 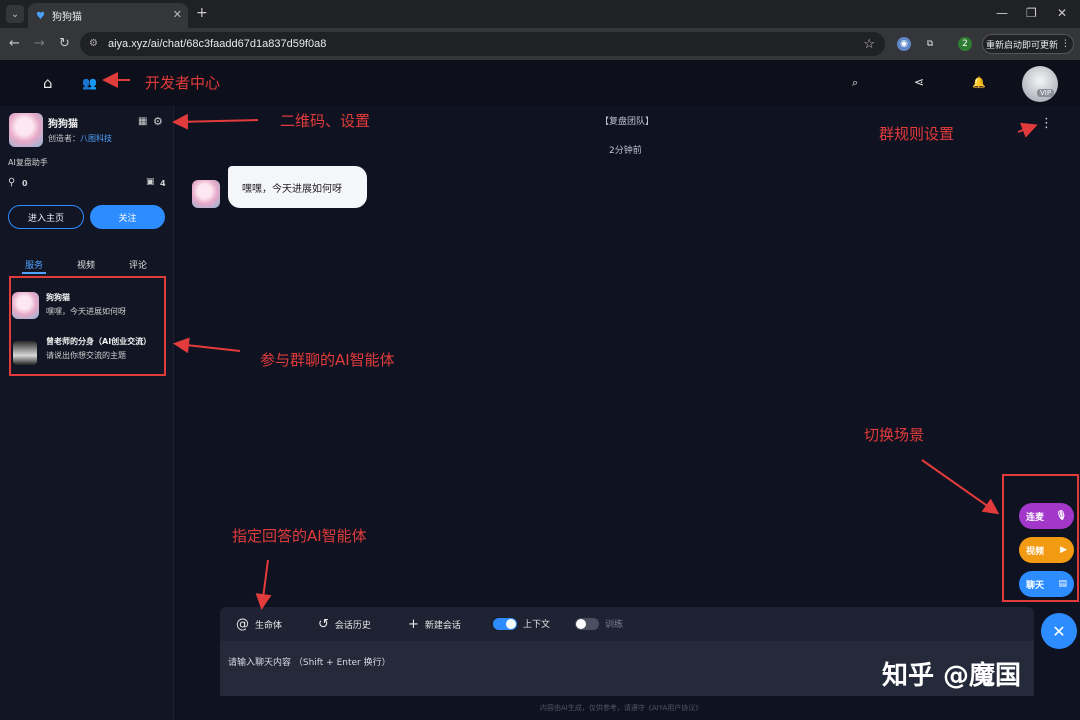 I want to click on group-menu-icon: ⋮, so click(x=1046, y=123).